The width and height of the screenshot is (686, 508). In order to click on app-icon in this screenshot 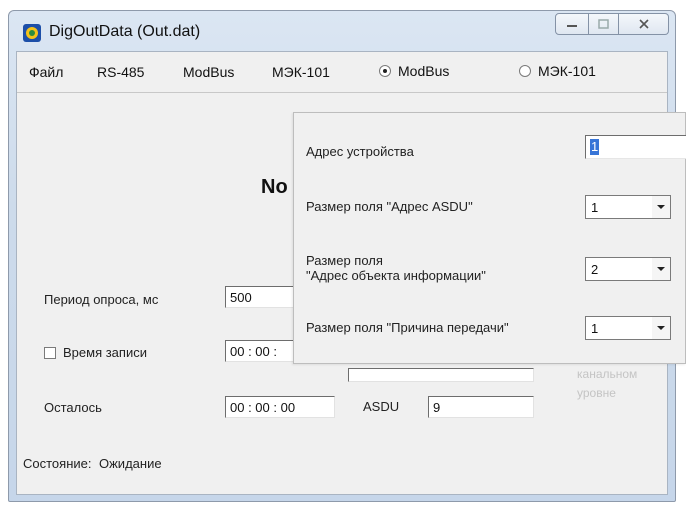, I will do `click(32, 33)`.